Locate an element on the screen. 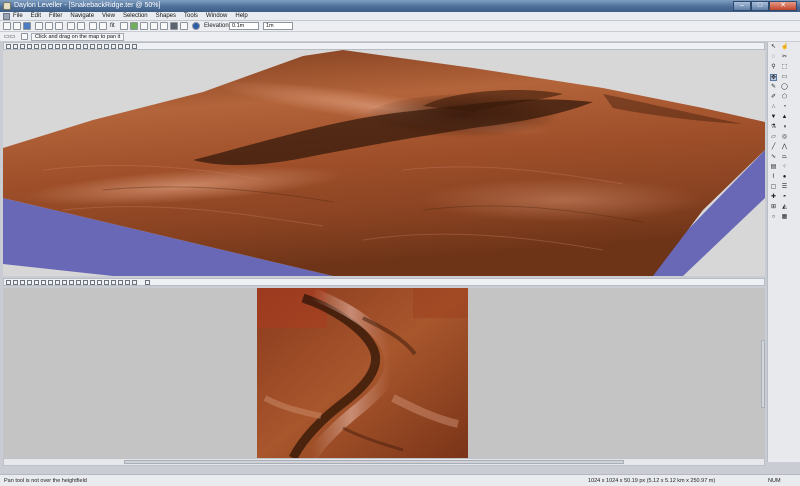  minimize-button: – is located at coordinates (742, 6).